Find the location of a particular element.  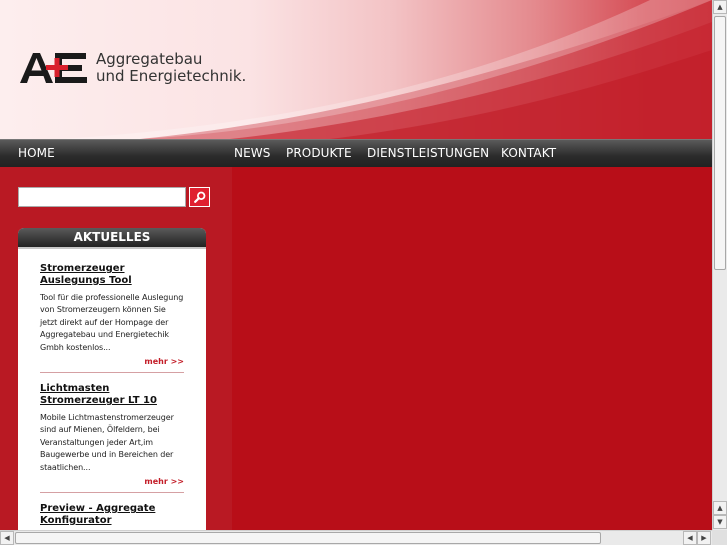

arrow-down-icon: ▼ is located at coordinates (720, 522).